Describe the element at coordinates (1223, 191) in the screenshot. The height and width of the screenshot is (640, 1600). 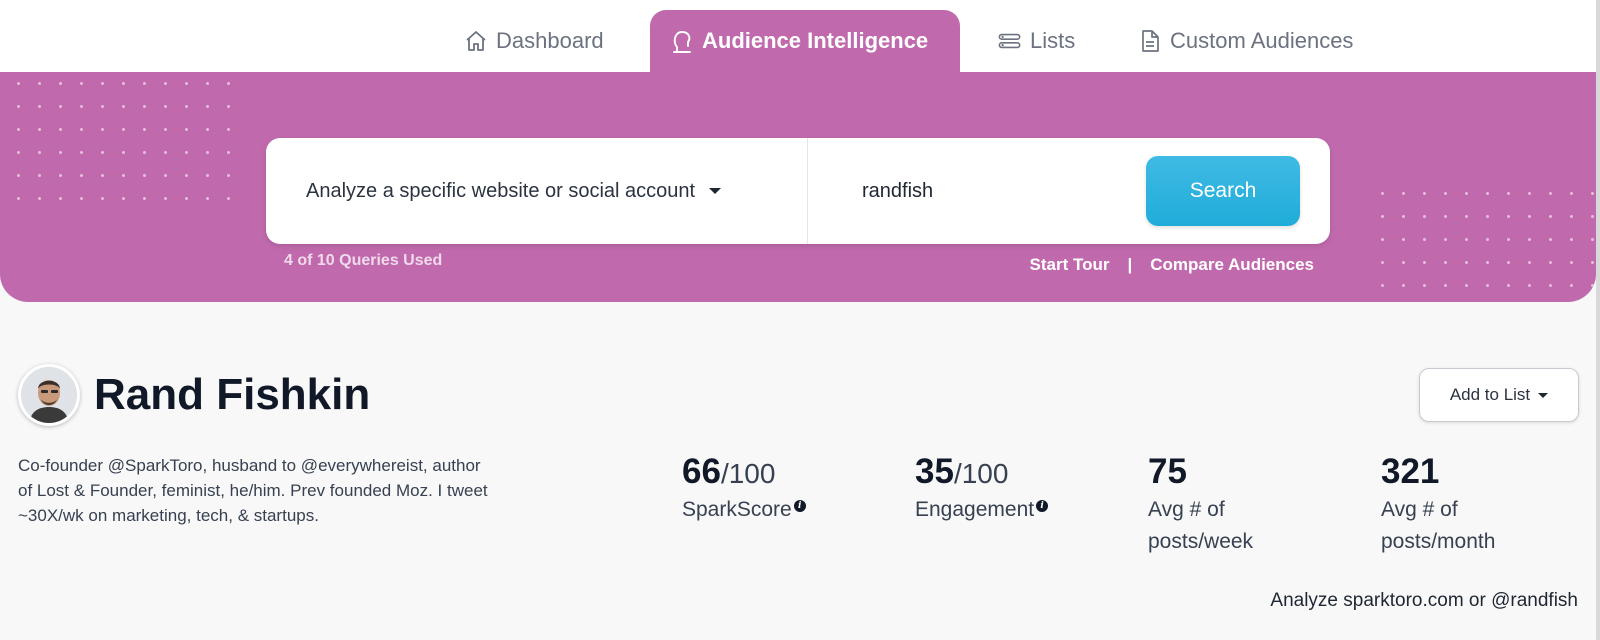
I see `search-button: Search` at that location.